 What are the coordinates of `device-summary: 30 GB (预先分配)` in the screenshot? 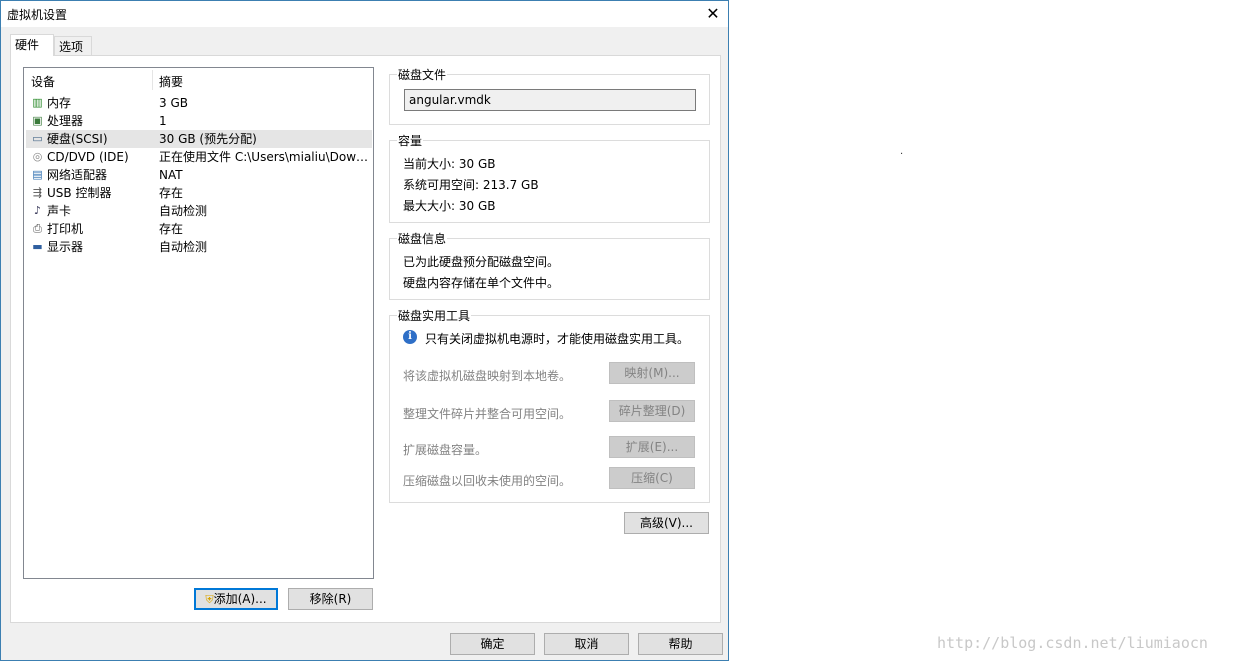 It's located at (208, 139).